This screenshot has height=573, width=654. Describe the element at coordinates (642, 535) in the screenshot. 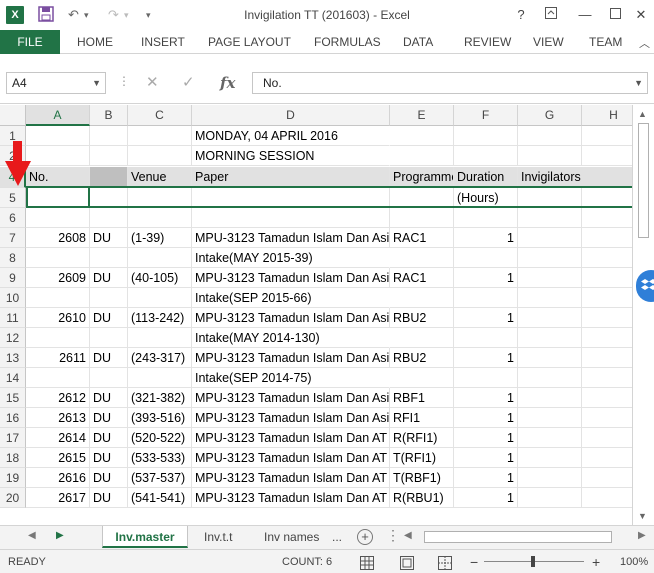

I see `scroll-right-icon: ▶` at that location.